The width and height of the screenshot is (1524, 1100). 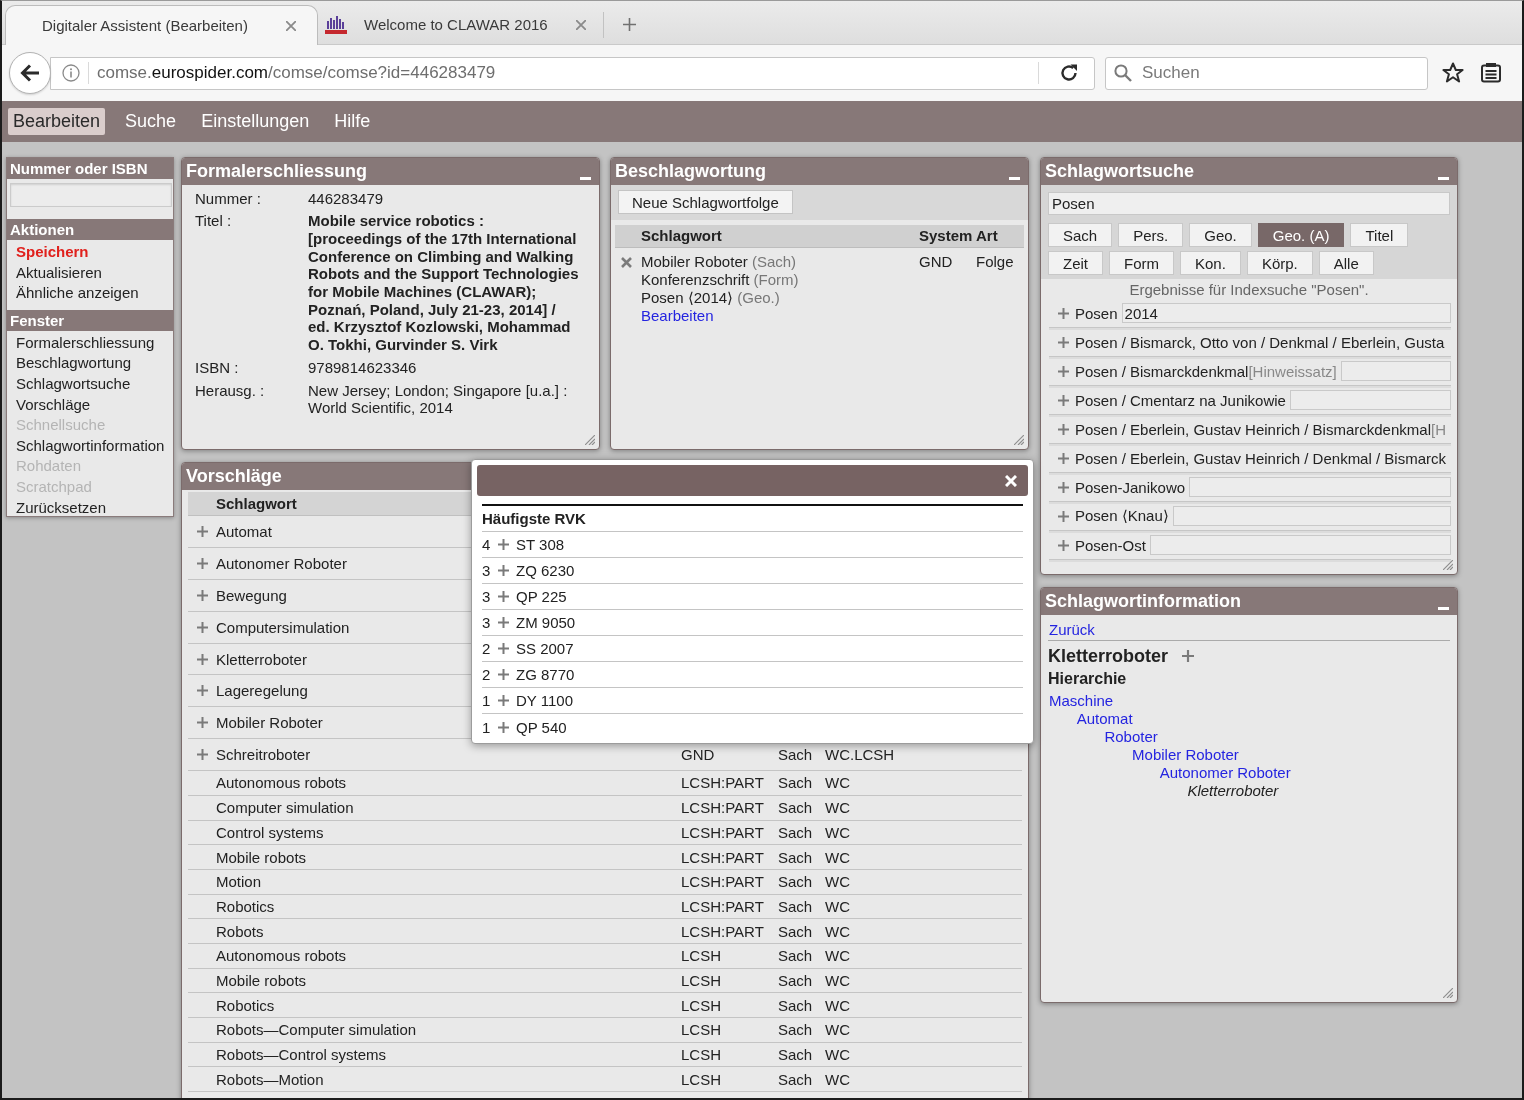 What do you see at coordinates (53, 405) in the screenshot?
I see `menu-item: Vorschläge` at bounding box center [53, 405].